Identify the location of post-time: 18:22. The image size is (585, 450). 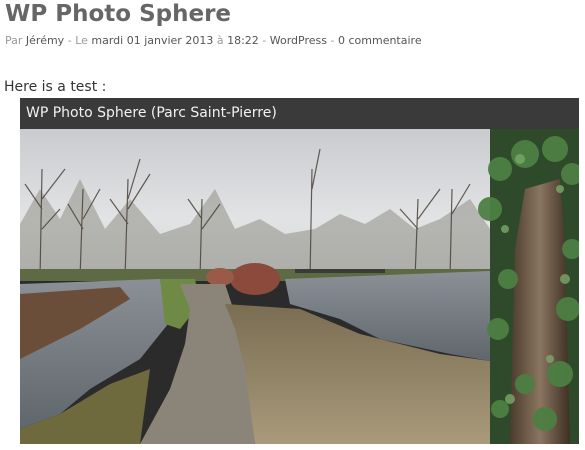
(243, 40).